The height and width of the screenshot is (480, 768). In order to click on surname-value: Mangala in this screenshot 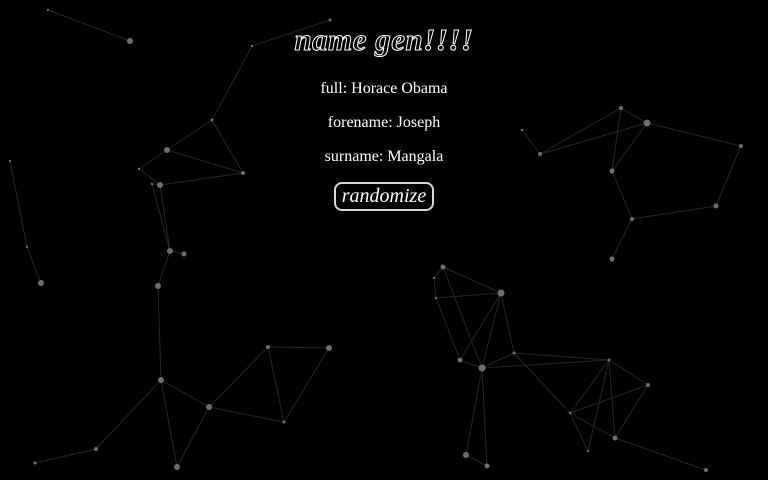, I will do `click(415, 156)`.